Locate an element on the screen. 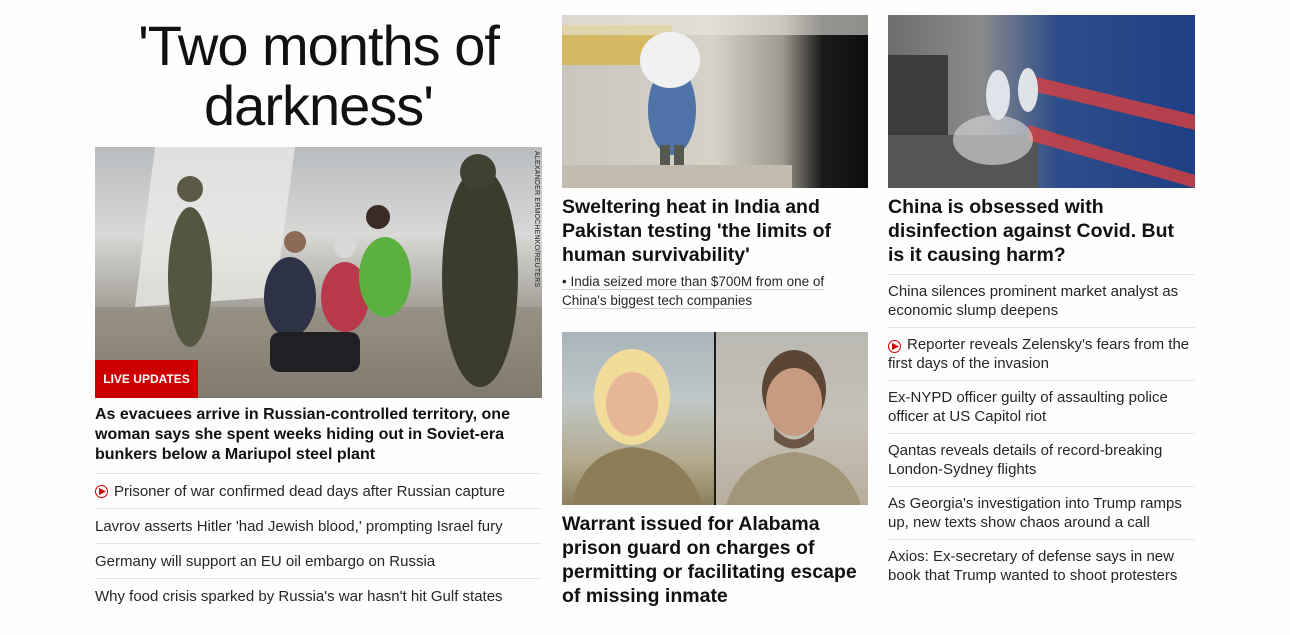 The height and width of the screenshot is (635, 1290). live-updates-badge: LIVE UPDATES is located at coordinates (146, 379).